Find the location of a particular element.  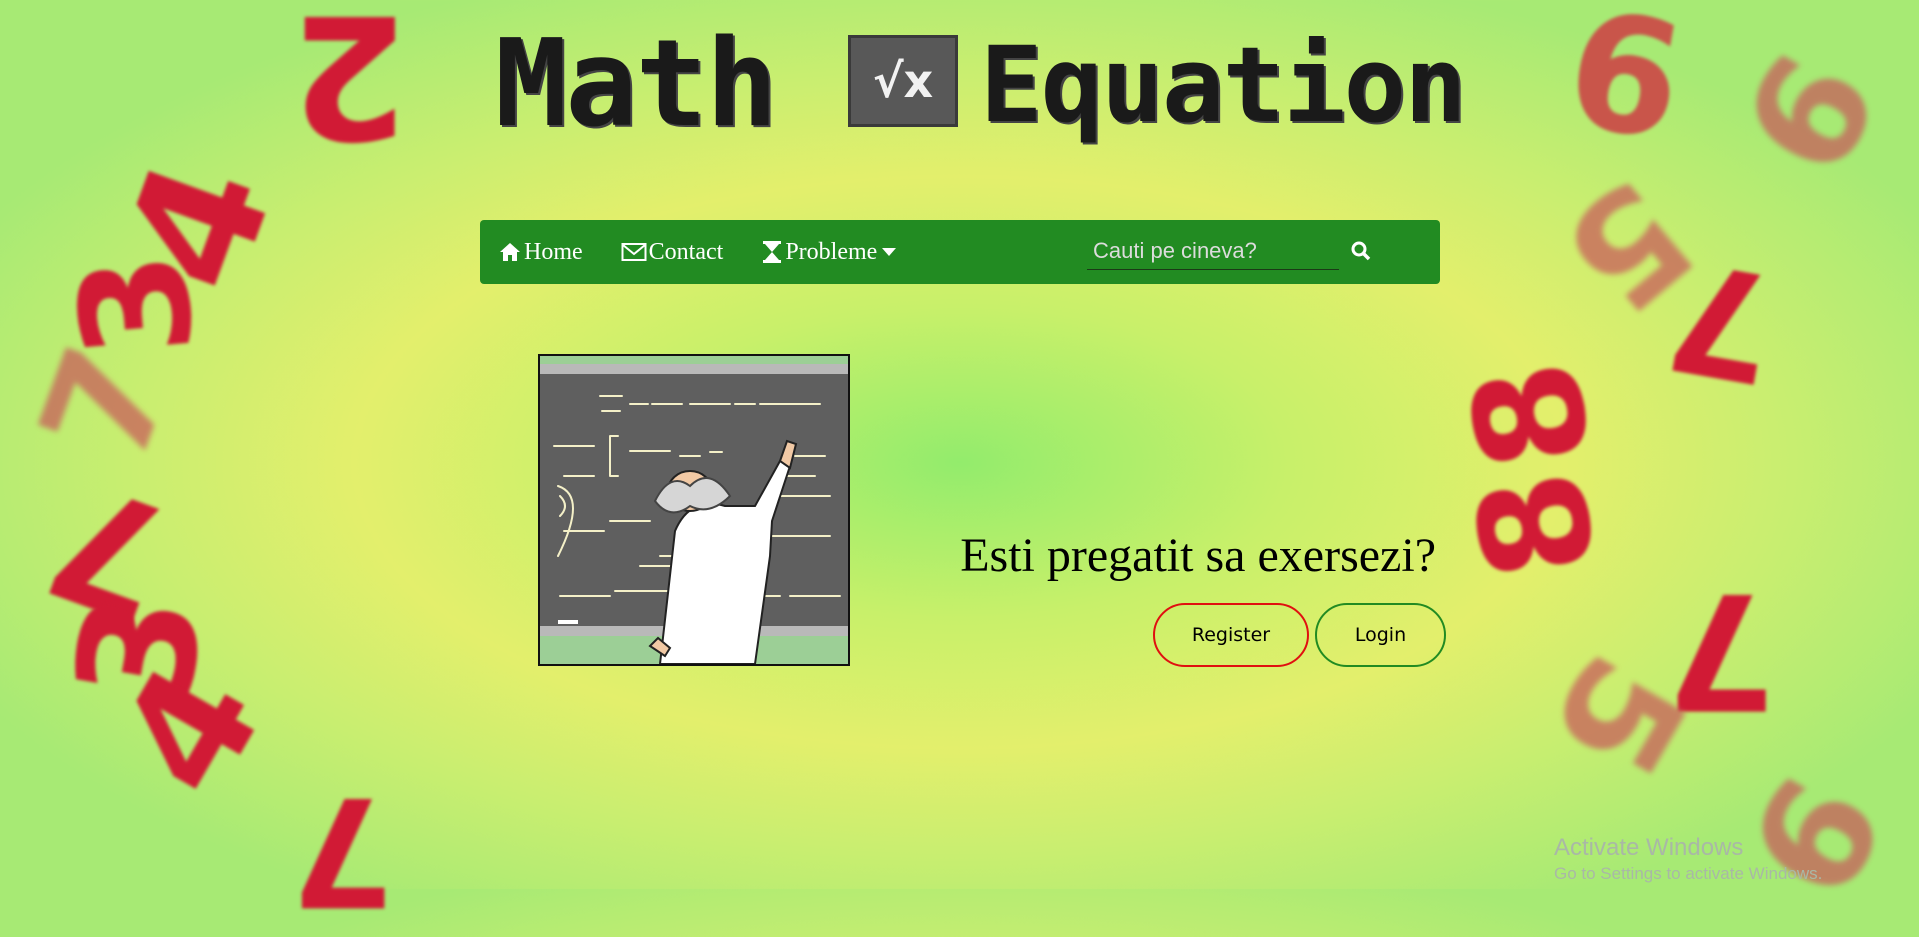

sqrt-x-icon: √x is located at coordinates (903, 81).